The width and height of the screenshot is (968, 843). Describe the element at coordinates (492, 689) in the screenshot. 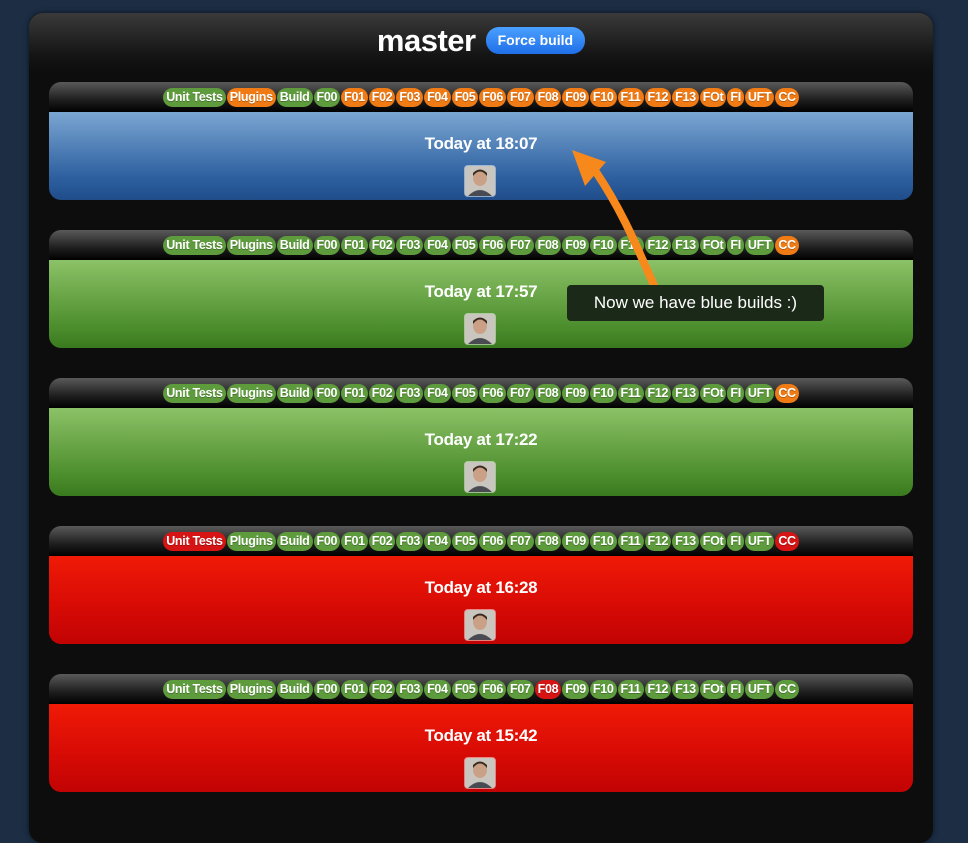

I see `stage-badge: F06` at that location.